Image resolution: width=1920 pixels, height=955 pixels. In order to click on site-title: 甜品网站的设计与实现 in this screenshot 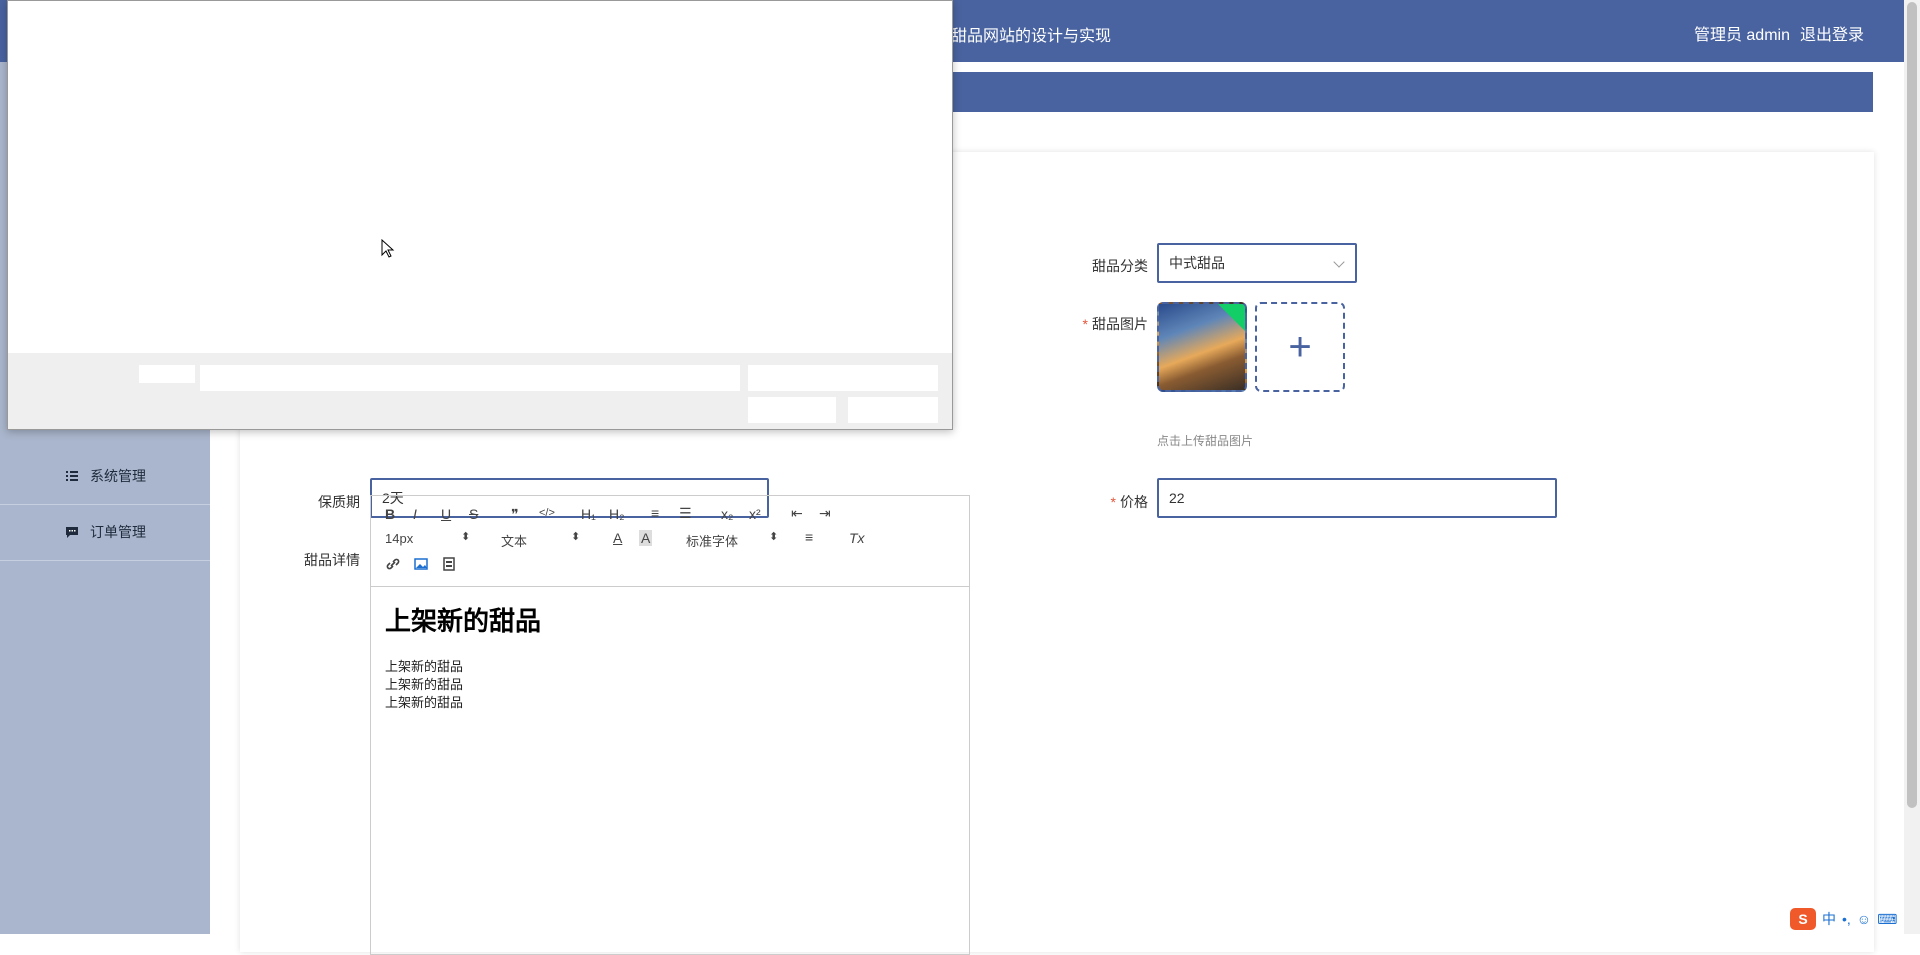, I will do `click(1031, 36)`.